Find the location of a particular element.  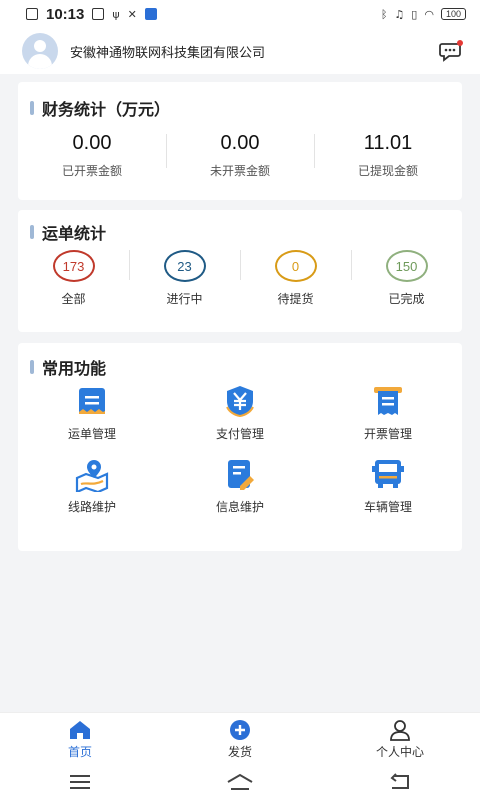

waybill-label: 进行中 is located at coordinates (184, 299).